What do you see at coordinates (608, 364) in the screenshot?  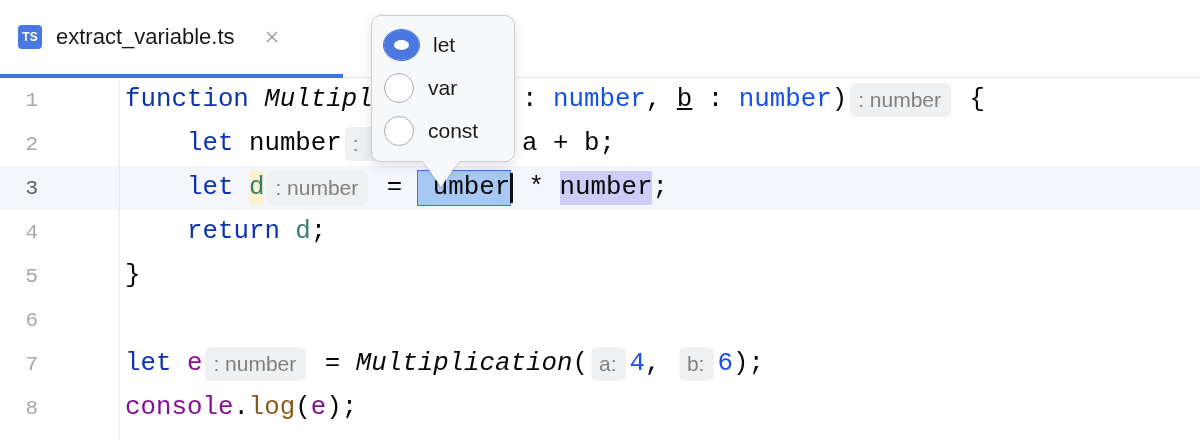 I see `inlay-hint: a:` at bounding box center [608, 364].